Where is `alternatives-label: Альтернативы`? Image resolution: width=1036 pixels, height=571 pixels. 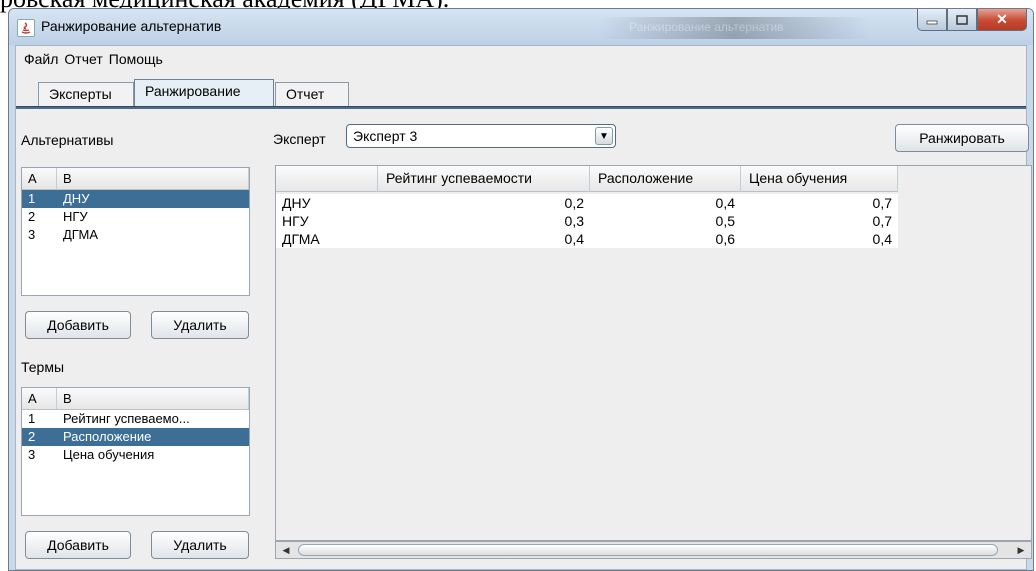 alternatives-label: Альтернативы is located at coordinates (67, 140).